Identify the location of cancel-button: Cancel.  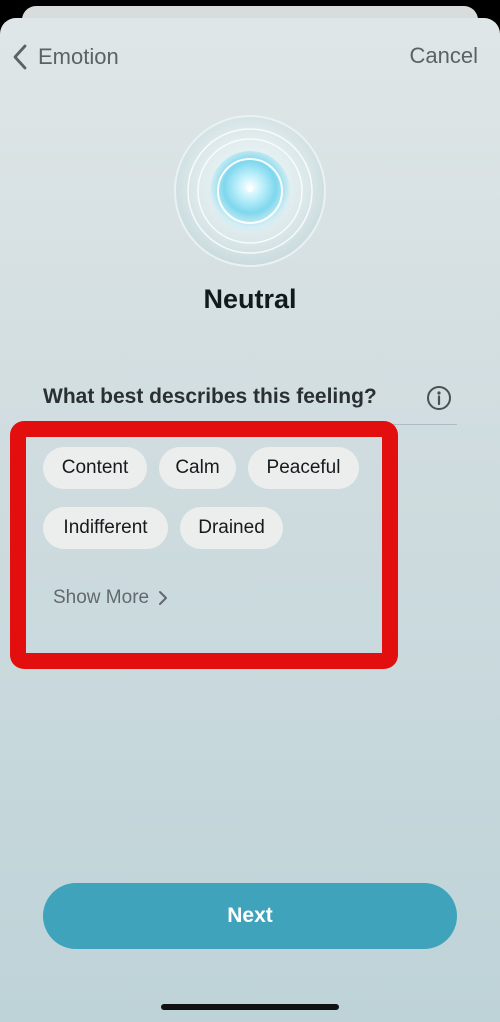
(444, 56).